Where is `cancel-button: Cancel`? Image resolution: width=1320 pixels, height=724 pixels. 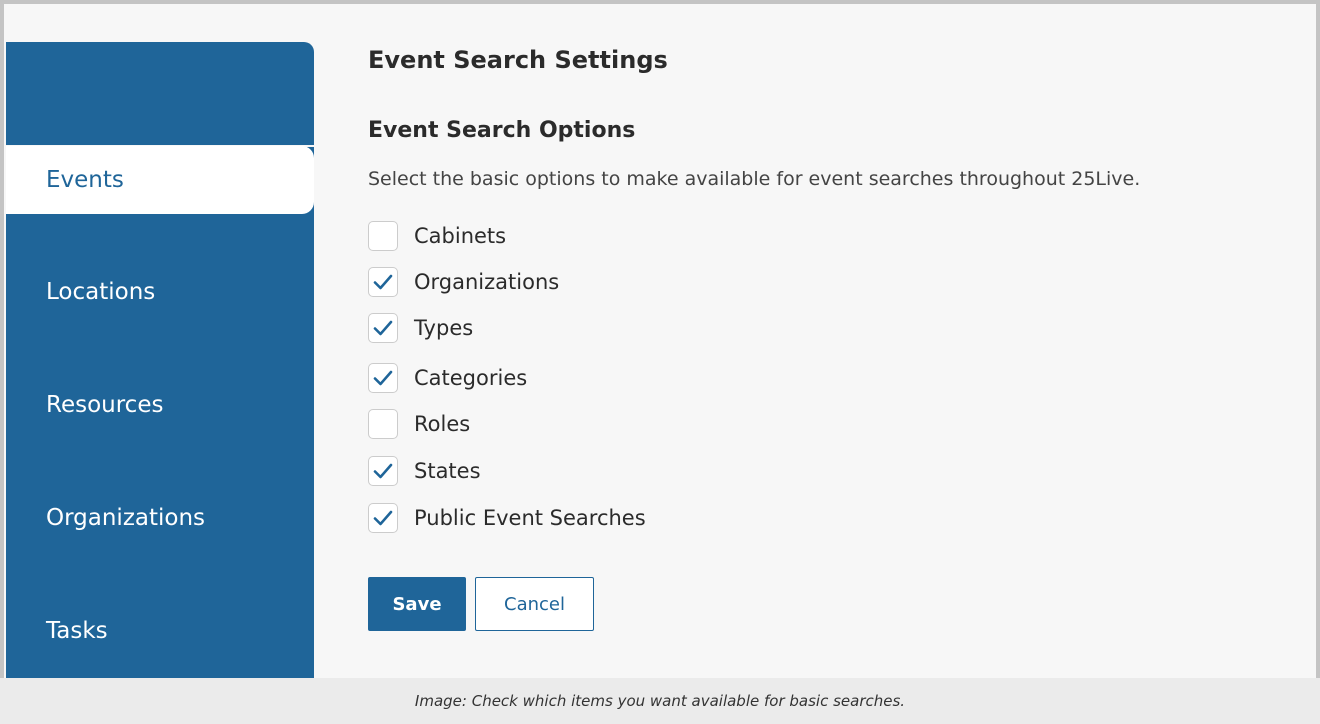
cancel-button: Cancel is located at coordinates (534, 604).